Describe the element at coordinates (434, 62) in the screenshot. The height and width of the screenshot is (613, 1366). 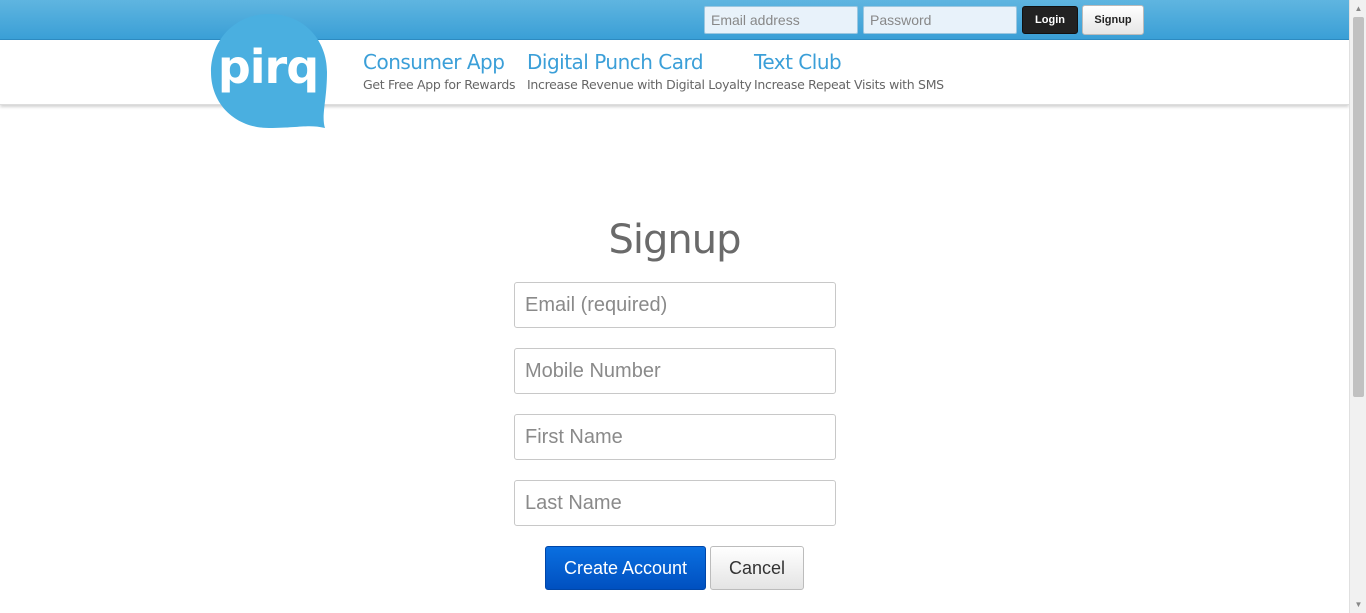
I see `nav-item-title: Consumer App` at that location.